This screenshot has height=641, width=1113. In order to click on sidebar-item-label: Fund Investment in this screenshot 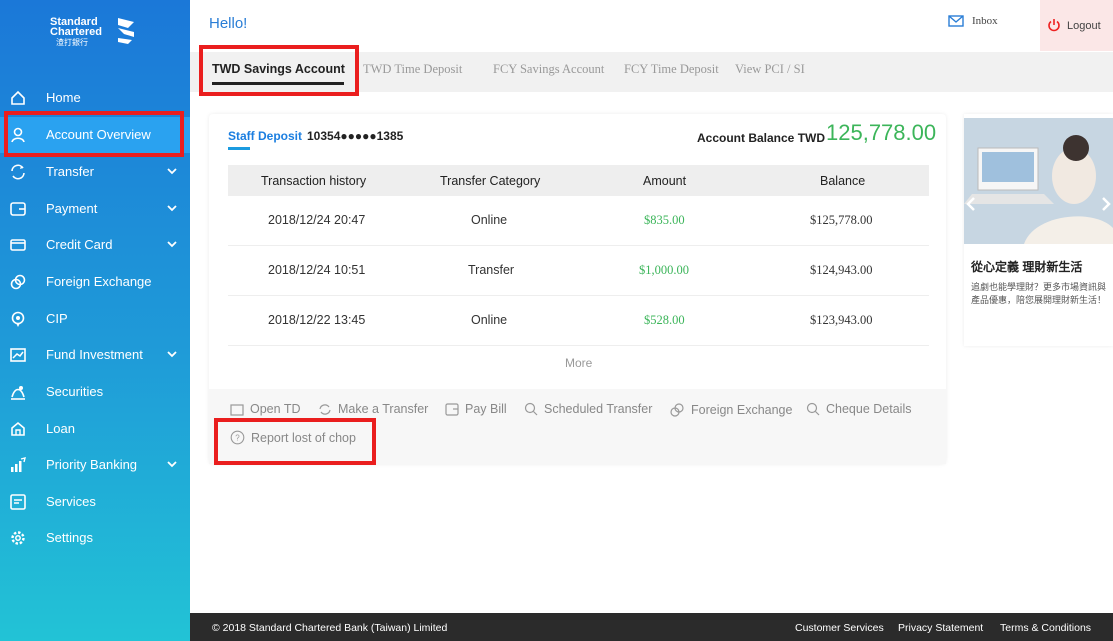, I will do `click(94, 354)`.